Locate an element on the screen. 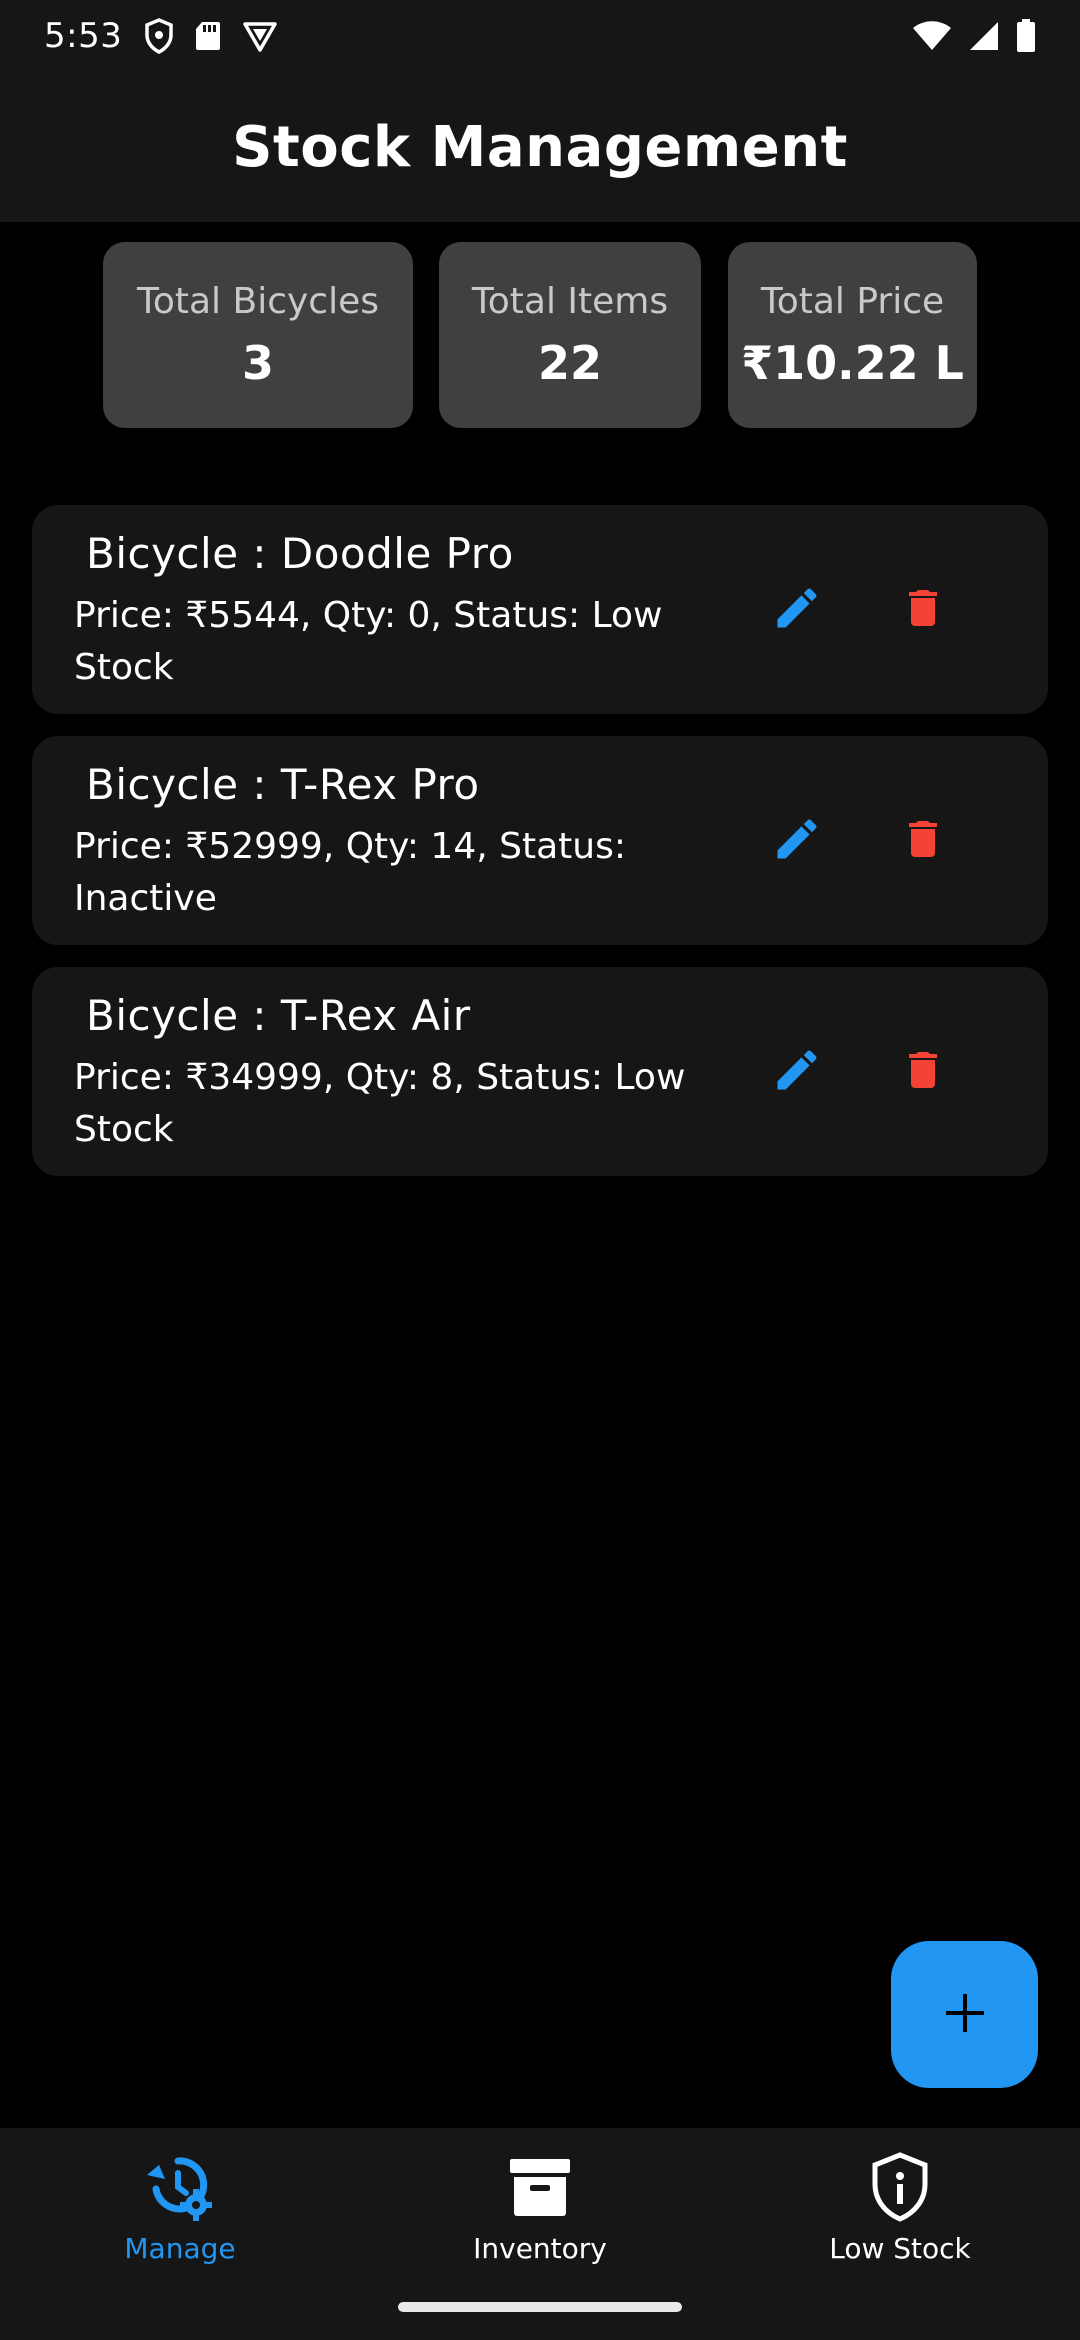  nav-label: Manage is located at coordinates (180, 2248).